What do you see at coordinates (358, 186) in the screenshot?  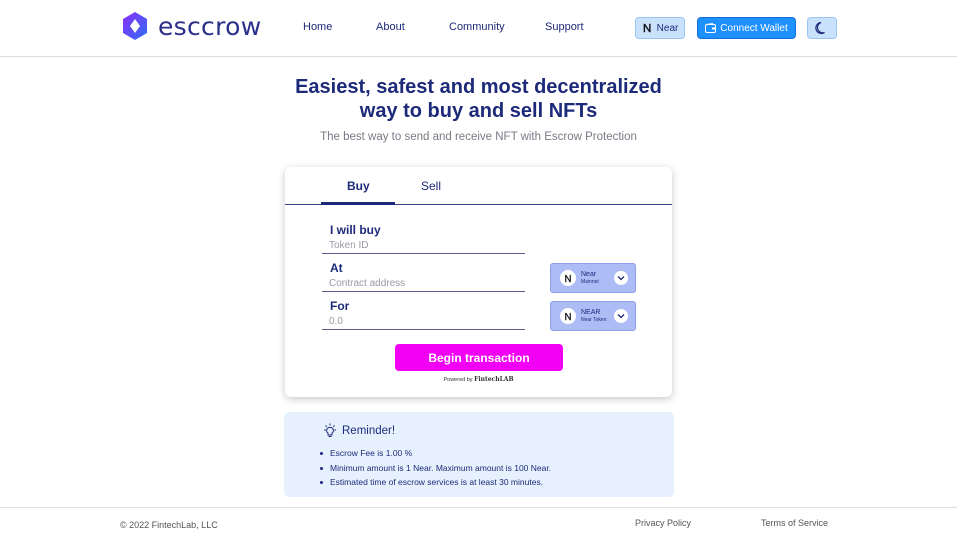 I see `tab-buy: Buy` at bounding box center [358, 186].